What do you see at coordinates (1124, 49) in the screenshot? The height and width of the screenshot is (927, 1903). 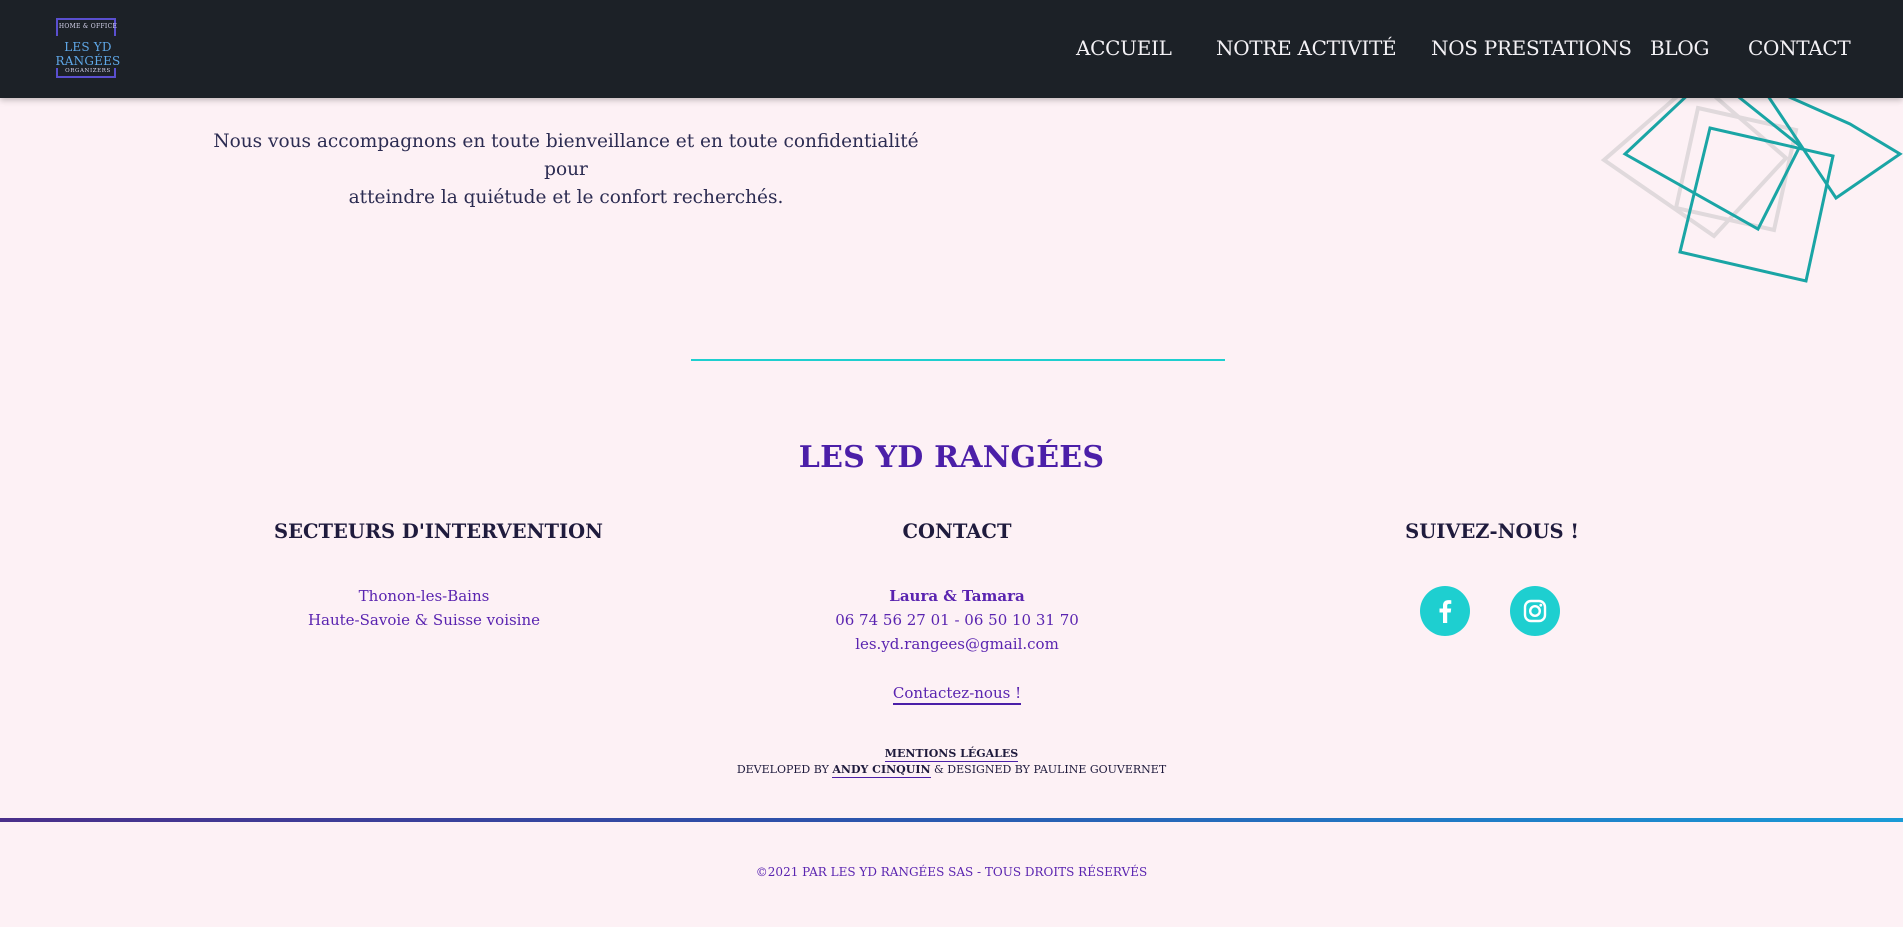 I see `nav-item-accueil: ACCUEIL` at bounding box center [1124, 49].